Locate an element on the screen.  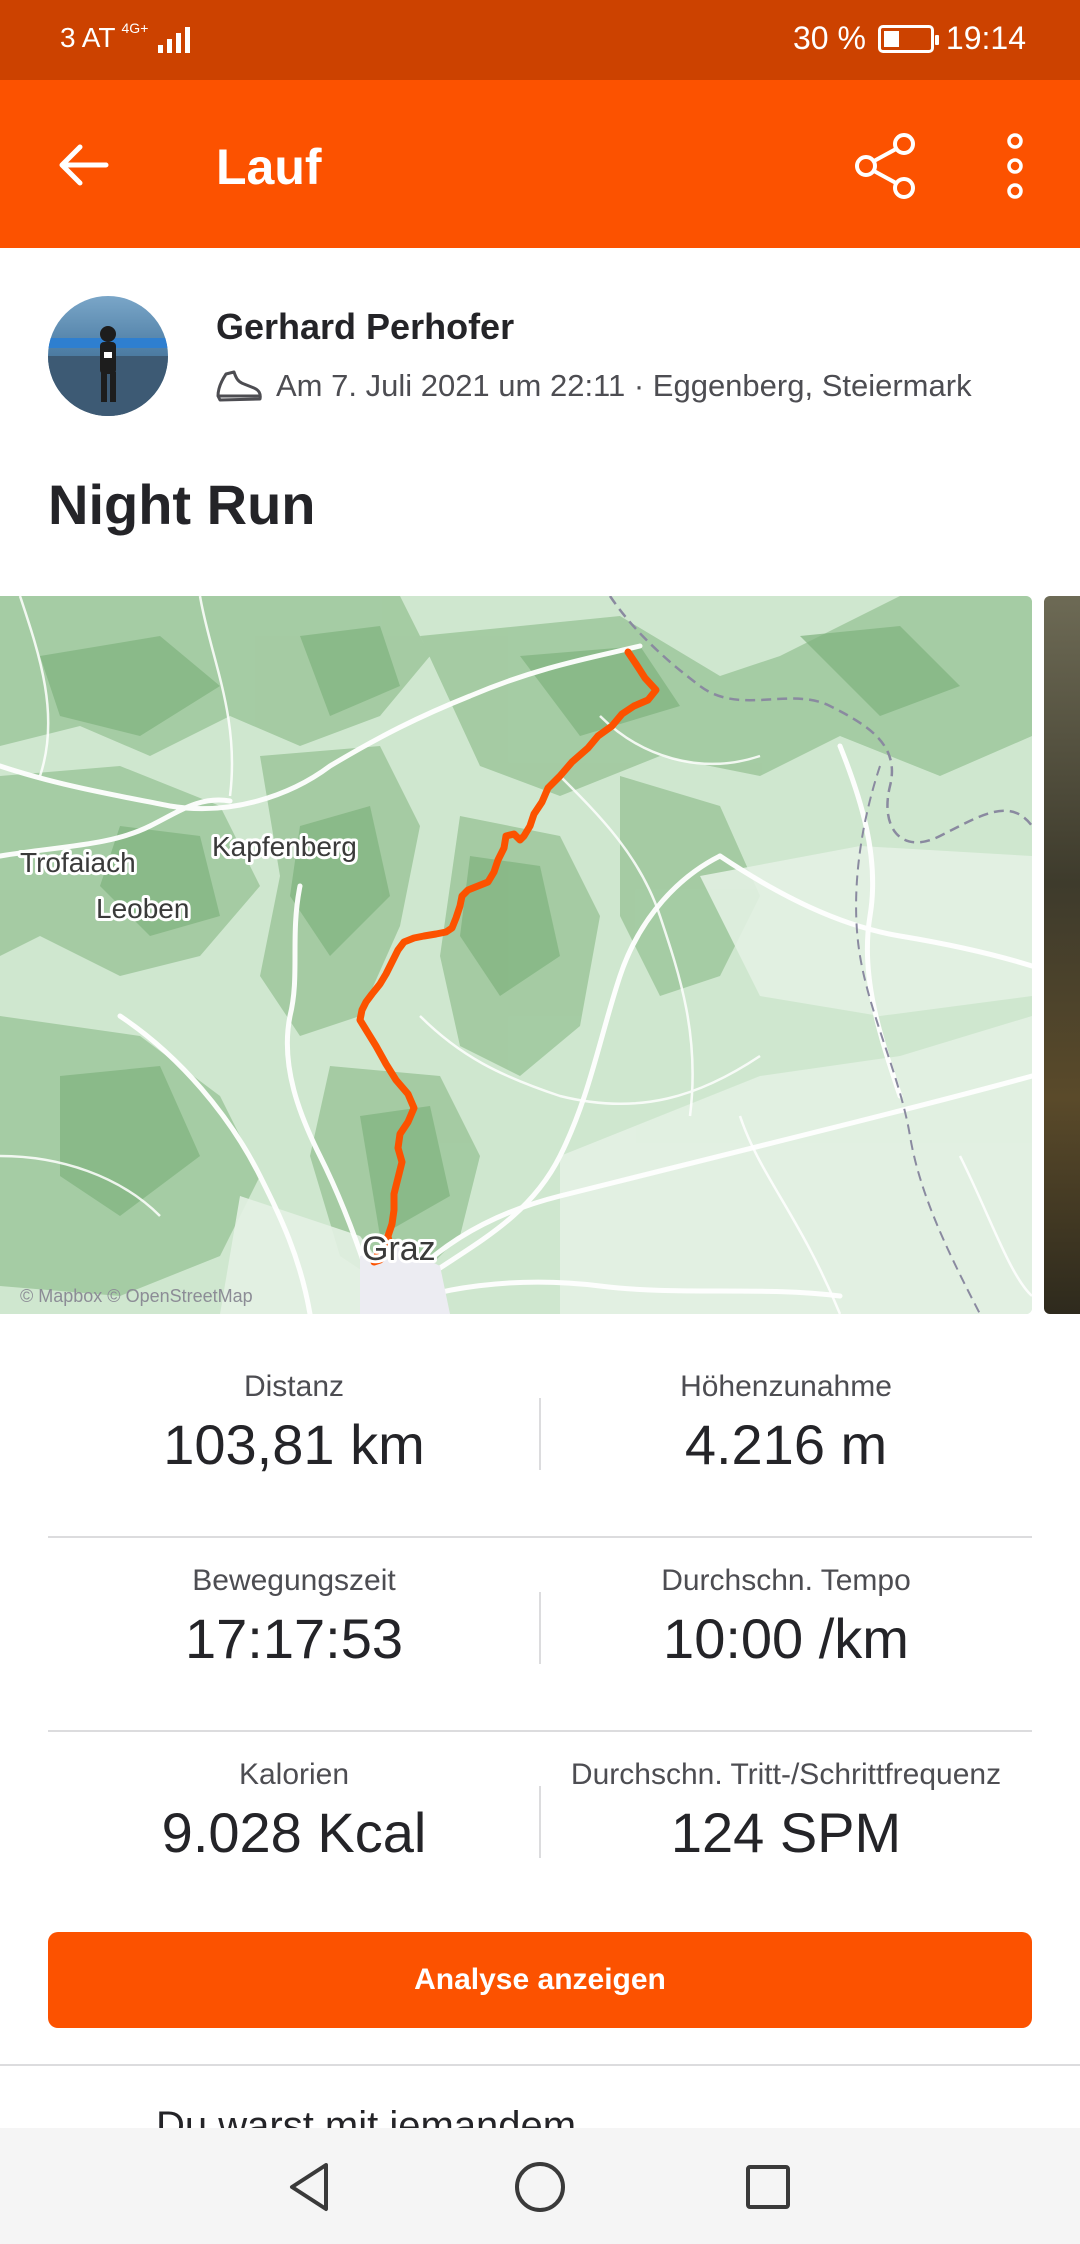
stat-value: 17:17:53 is located at coordinates (294, 1638).